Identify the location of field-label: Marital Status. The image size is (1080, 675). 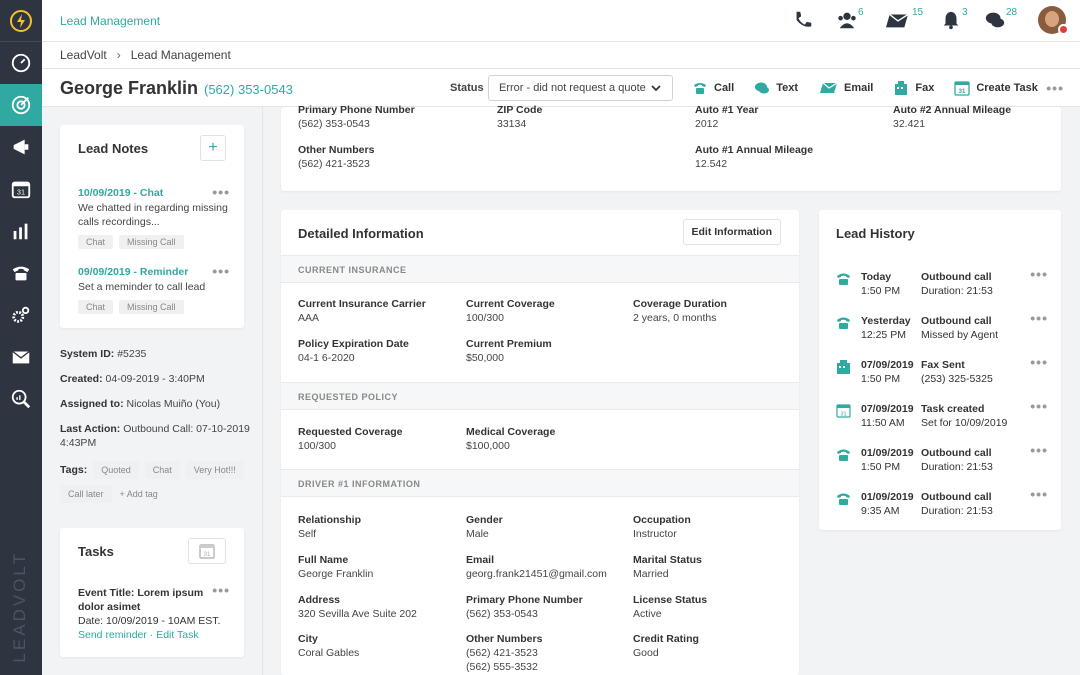
(667, 560).